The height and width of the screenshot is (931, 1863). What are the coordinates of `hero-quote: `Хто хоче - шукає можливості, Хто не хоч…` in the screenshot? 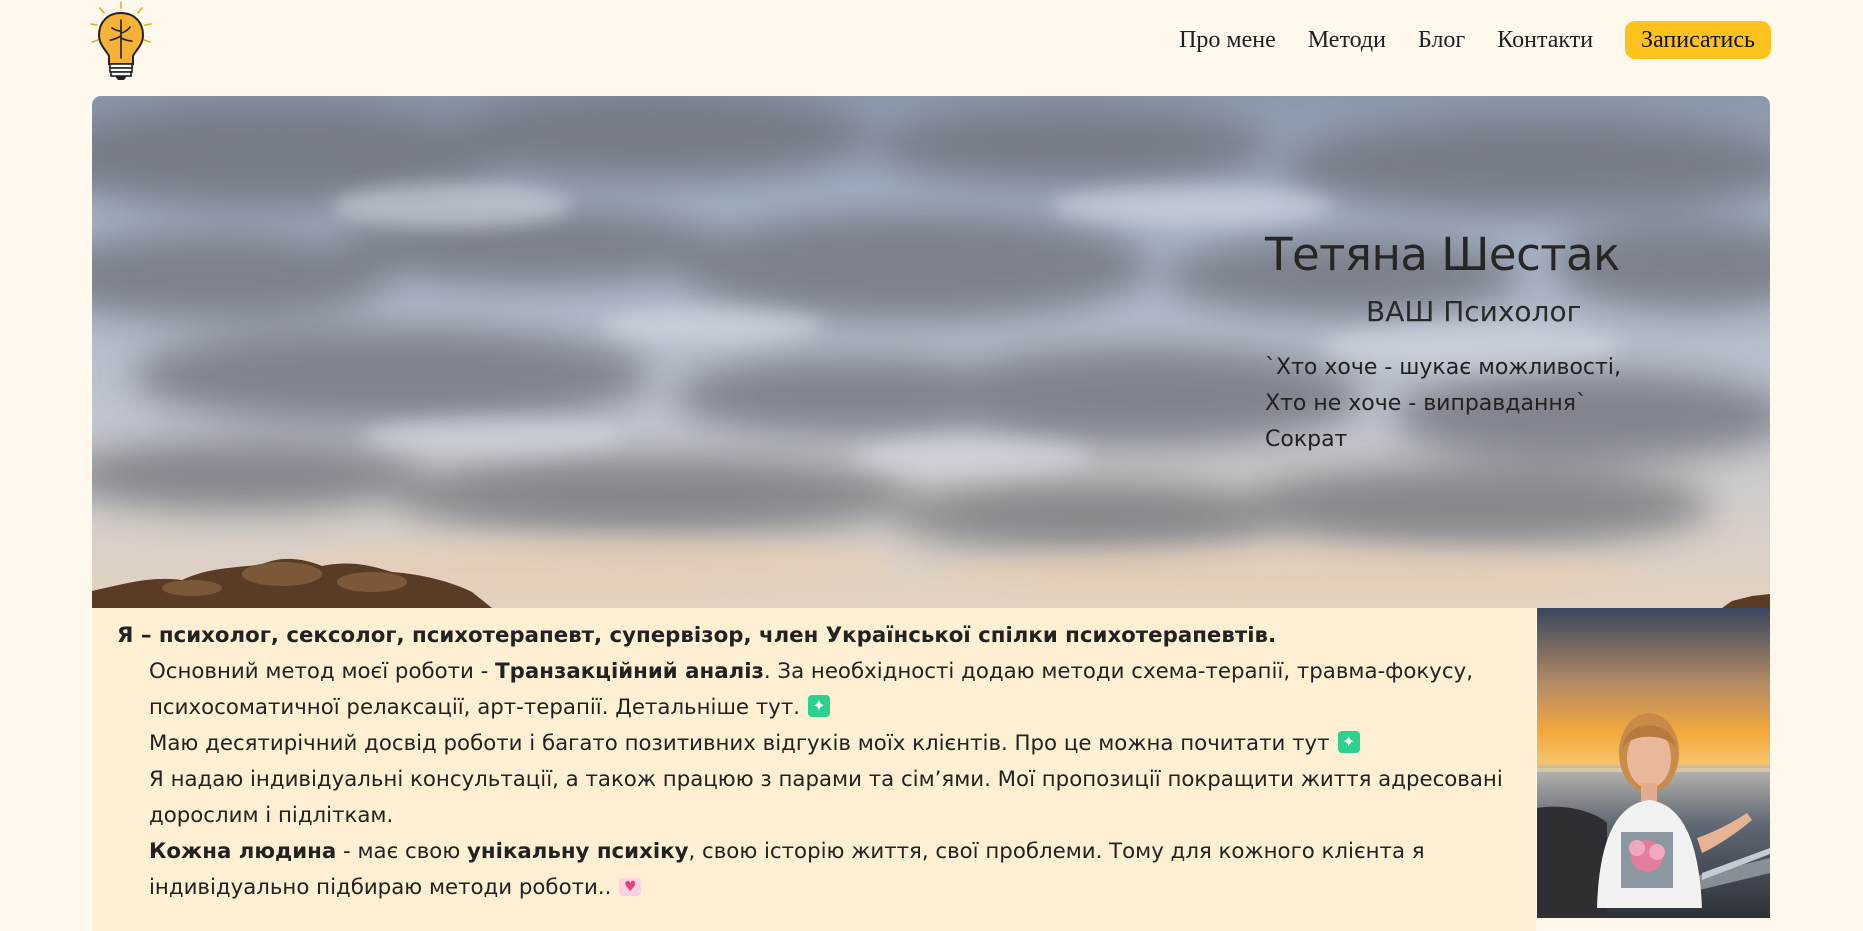 It's located at (1475, 404).